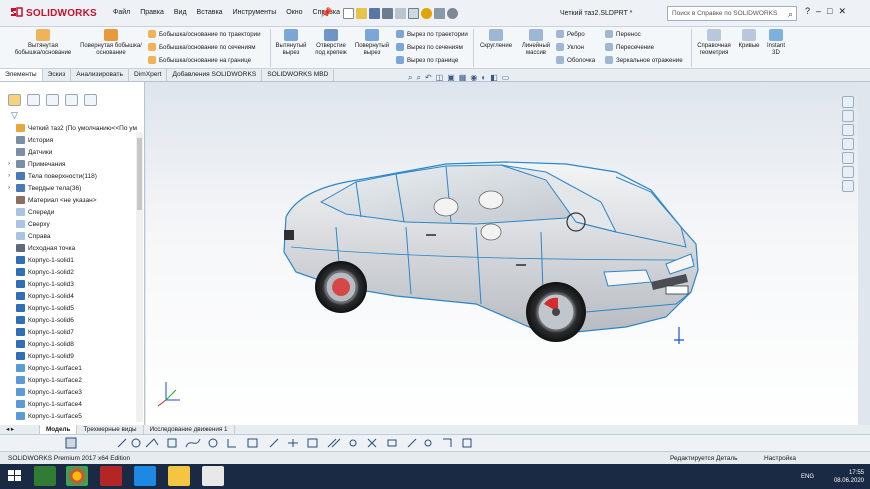 The image size is (870, 489). I want to click on rebuild-icon, so click(426, 13).